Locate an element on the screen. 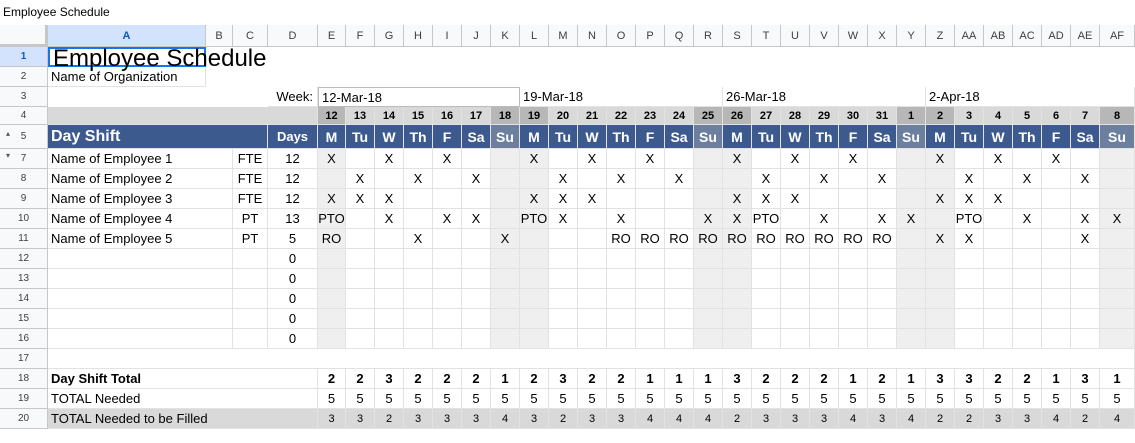  column-header-af: AF is located at coordinates (1117, 36).